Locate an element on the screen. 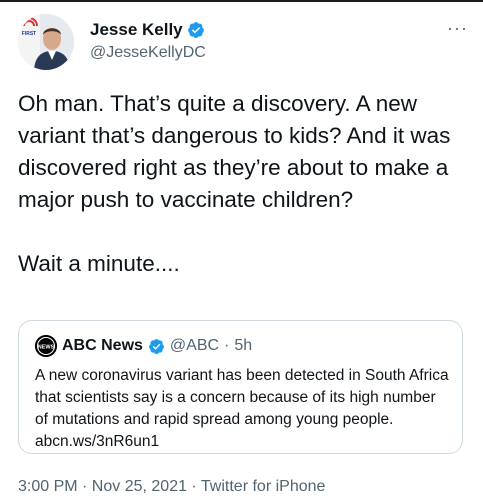  author-display-name: Jesse Kelly is located at coordinates (136, 30).